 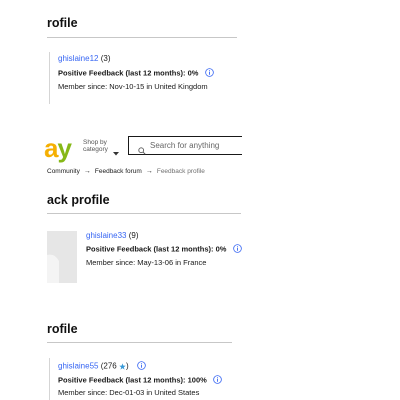 What do you see at coordinates (146, 262) in the screenshot?
I see `member-since: Member since: May-13-06 in France` at bounding box center [146, 262].